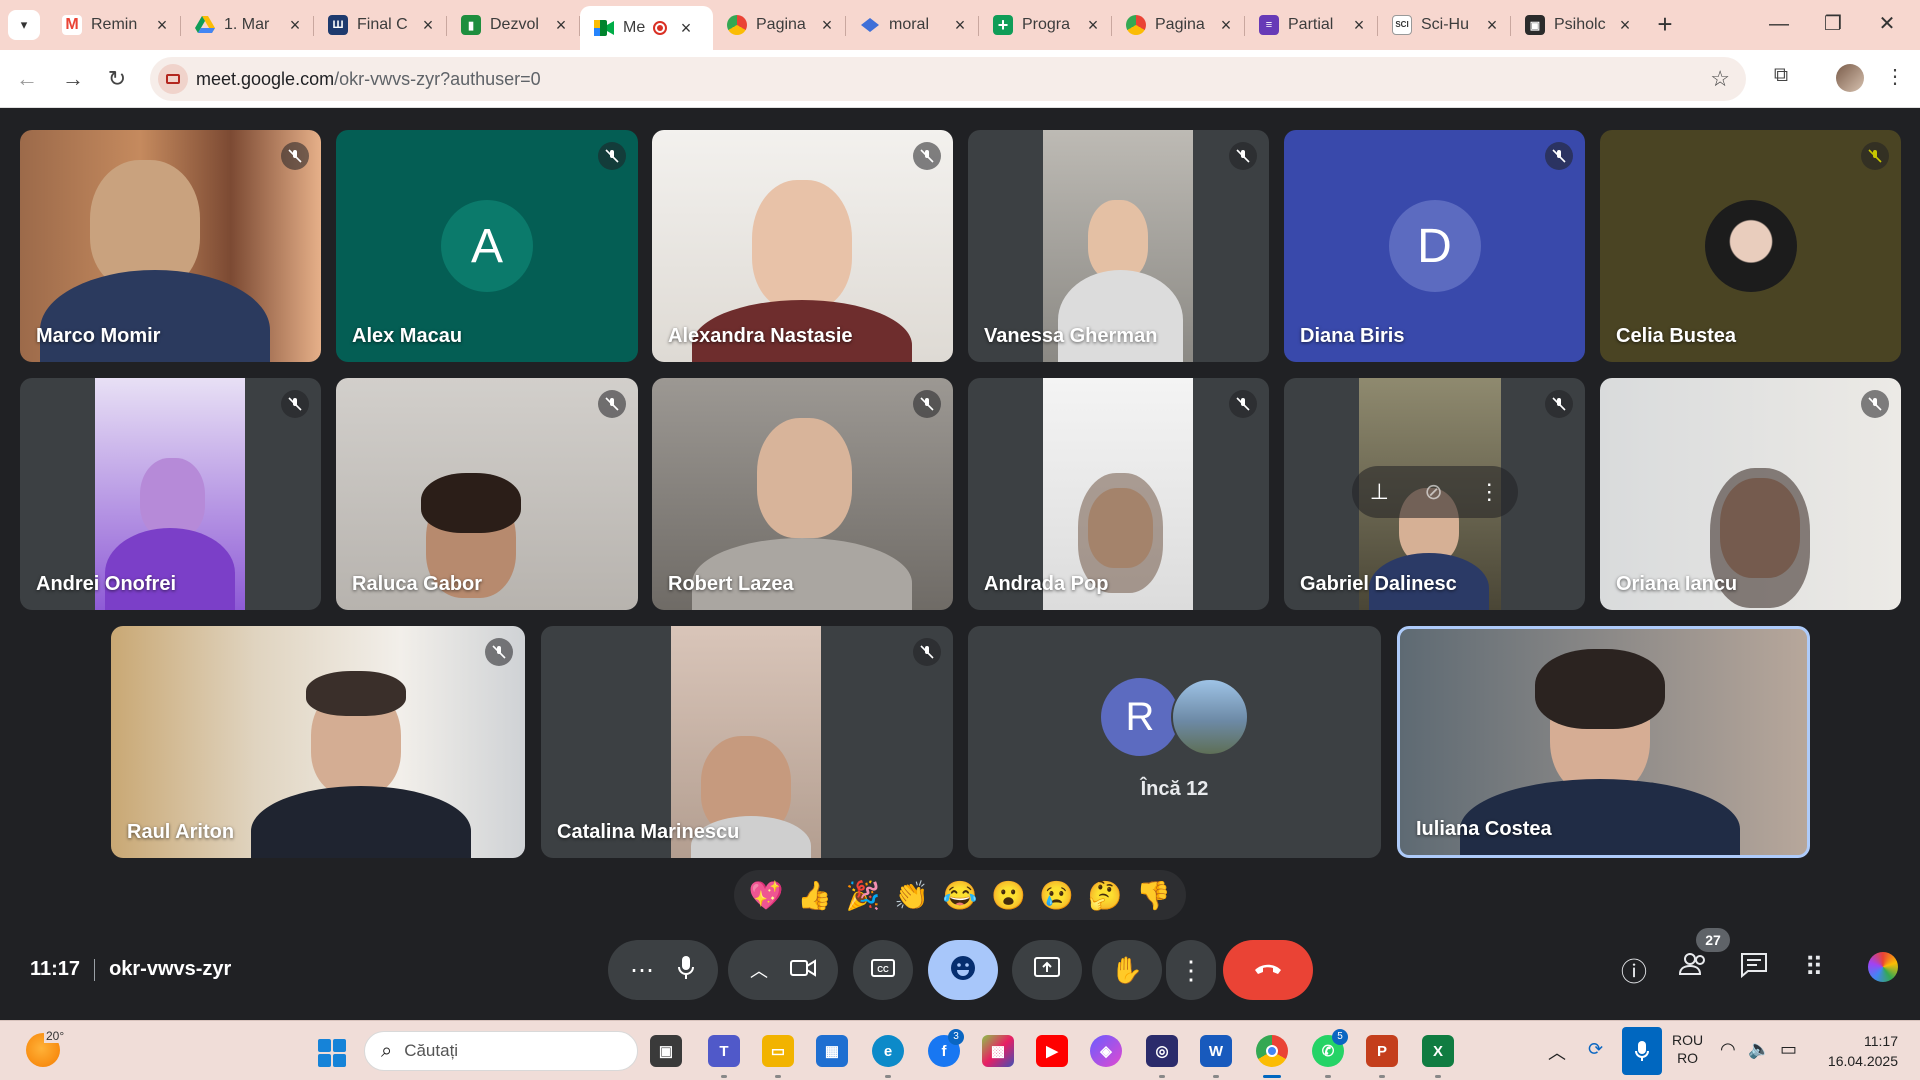 The width and height of the screenshot is (1920, 1080). Describe the element at coordinates (1118, 494) in the screenshot. I see `participant-tile: Andrada Pop` at that location.